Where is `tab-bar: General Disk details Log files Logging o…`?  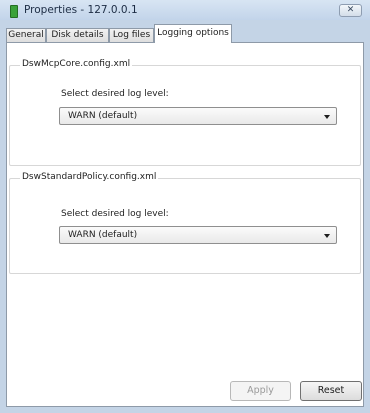 tab-bar: General Disk details Log files Logging o… is located at coordinates (185, 33).